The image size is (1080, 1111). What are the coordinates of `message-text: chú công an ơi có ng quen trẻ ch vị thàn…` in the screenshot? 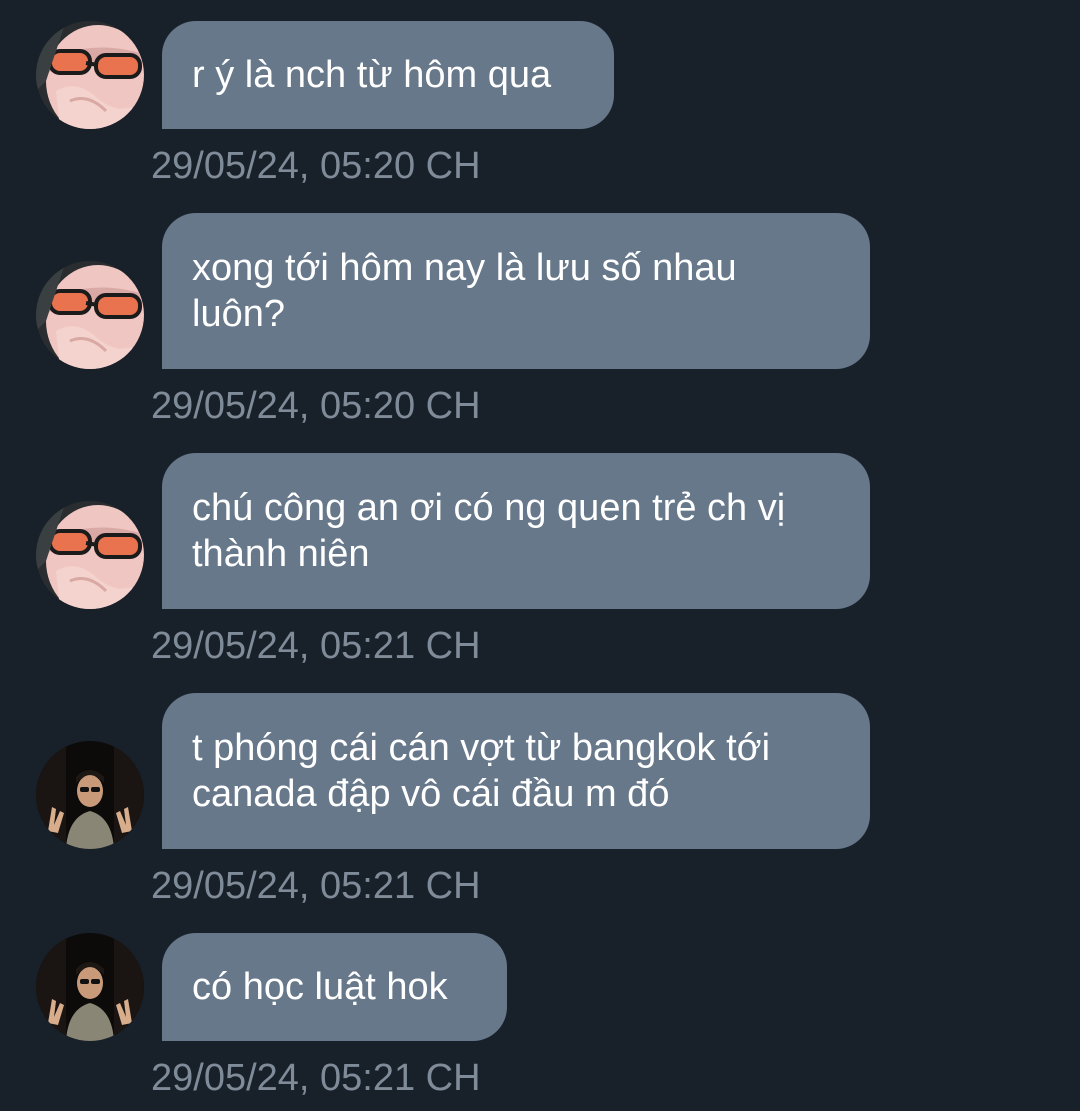 It's located at (489, 531).